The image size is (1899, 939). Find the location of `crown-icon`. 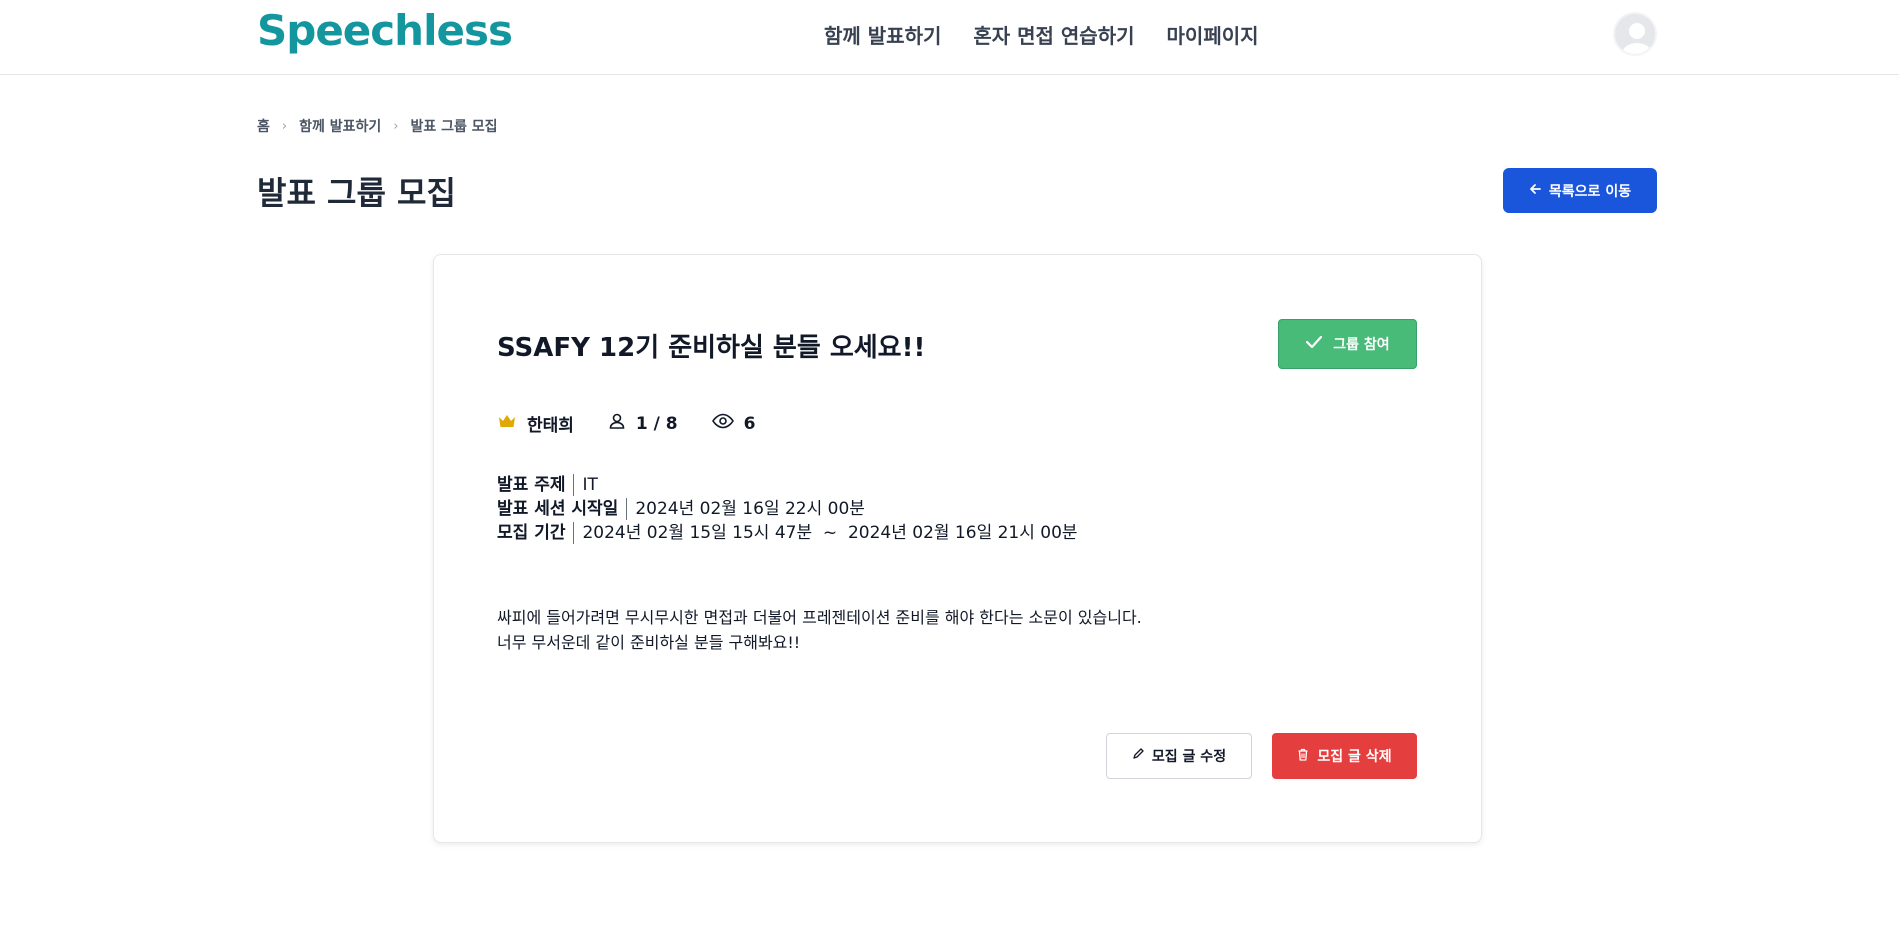

crown-icon is located at coordinates (507, 423).